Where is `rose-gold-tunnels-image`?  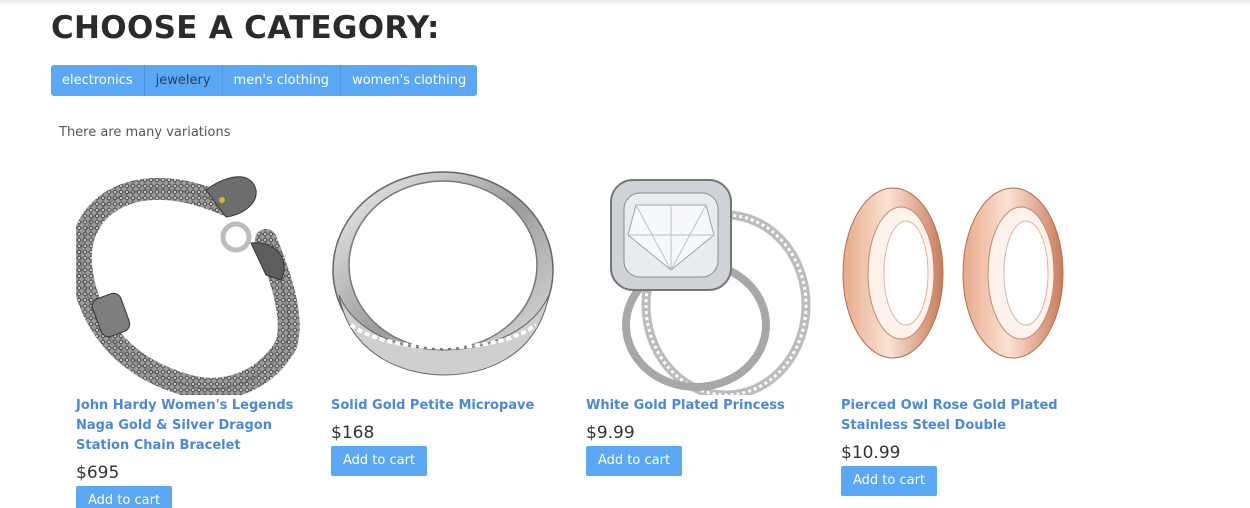
rose-gold-tunnels-image is located at coordinates (961, 280).